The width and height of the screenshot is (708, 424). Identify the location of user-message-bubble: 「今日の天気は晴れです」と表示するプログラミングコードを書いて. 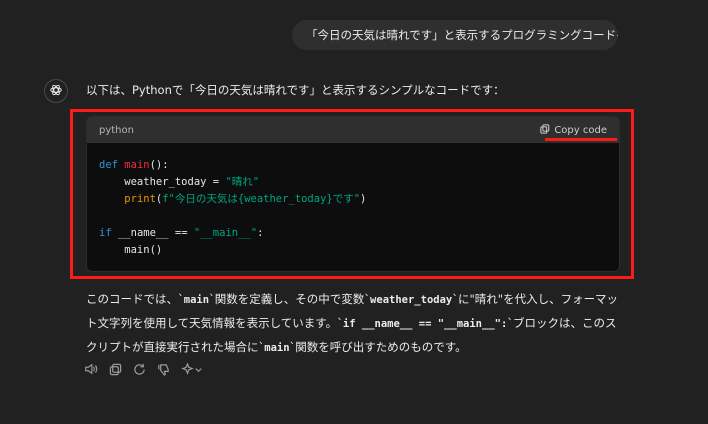
(455, 35).